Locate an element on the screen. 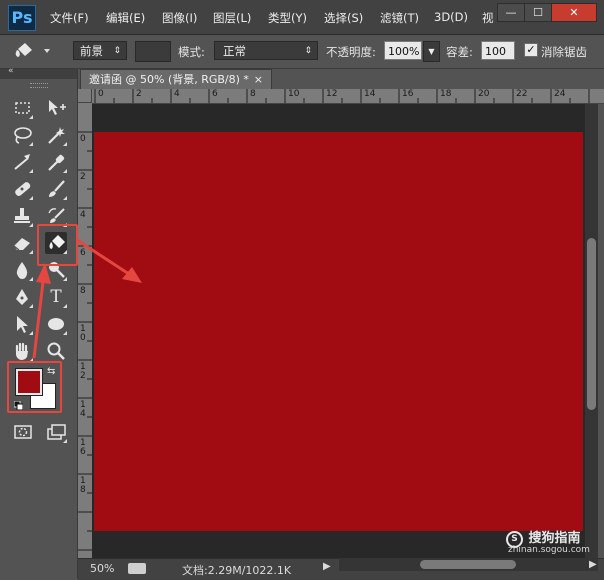  watermark-url: zhinan.sogou.com is located at coordinates (549, 550).